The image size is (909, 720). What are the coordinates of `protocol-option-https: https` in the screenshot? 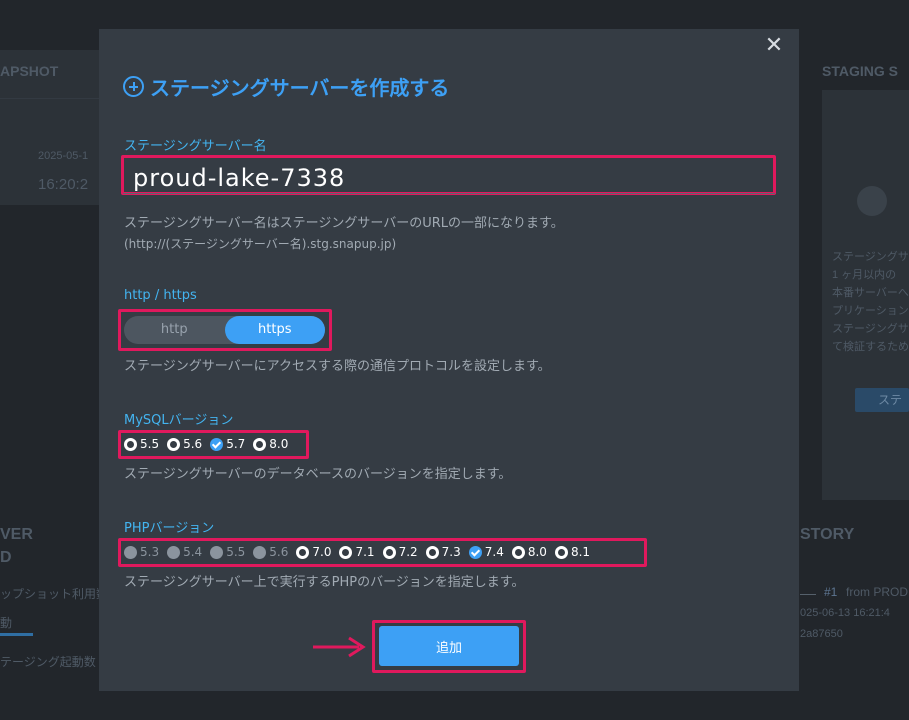 It's located at (274, 330).